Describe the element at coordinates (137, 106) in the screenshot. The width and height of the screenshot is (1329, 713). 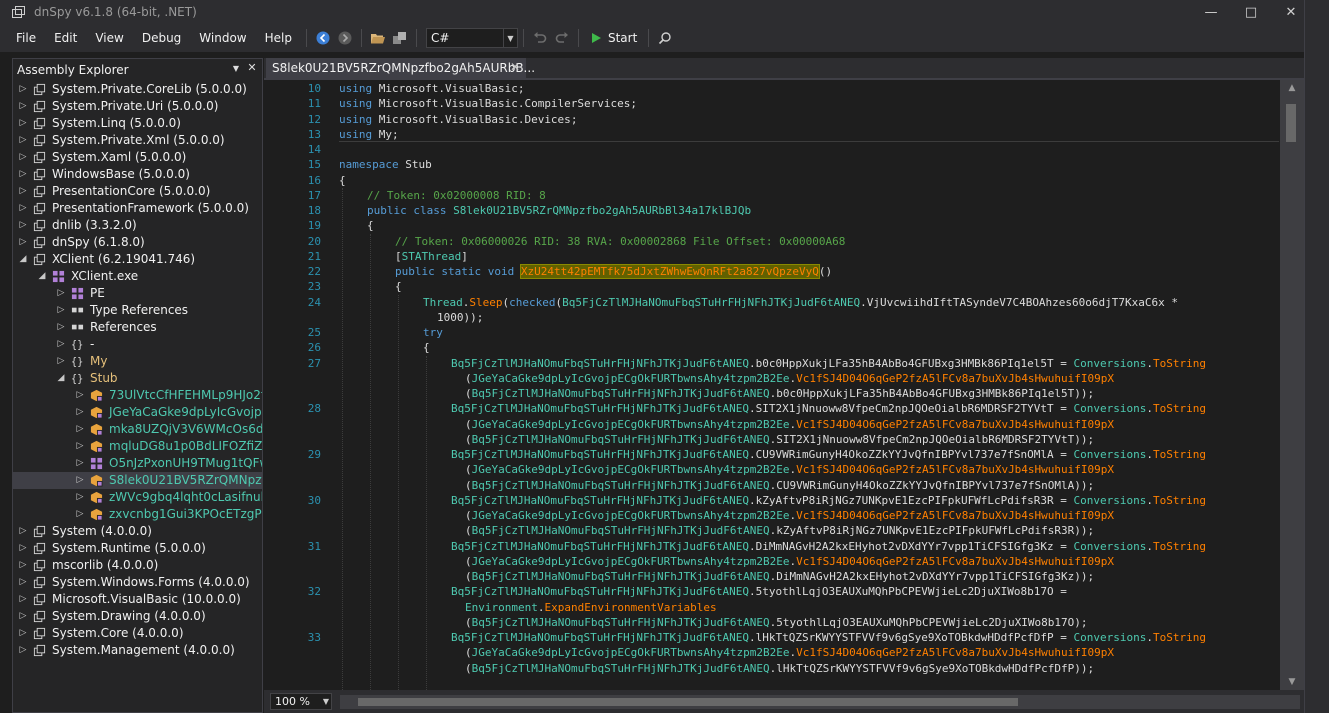
I see `tree-node: ▷ System.Private.Uri (5.0.0.0)` at that location.